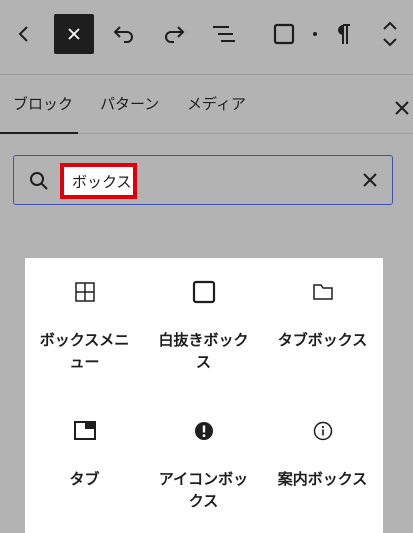  I want to click on tab-blocks: ブロック, so click(43, 103).